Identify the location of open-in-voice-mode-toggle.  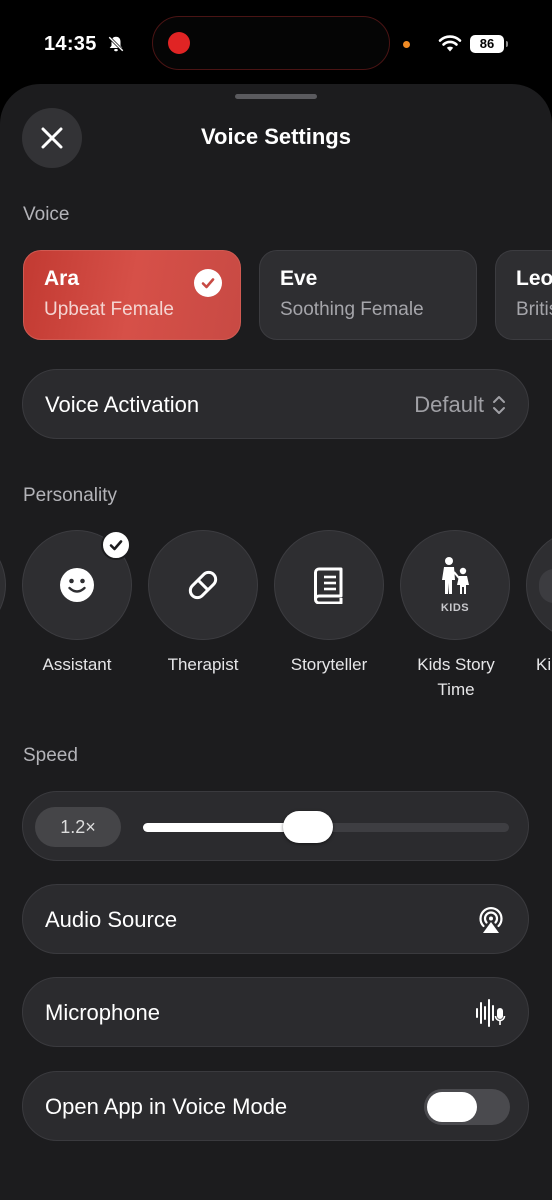
(467, 1107).